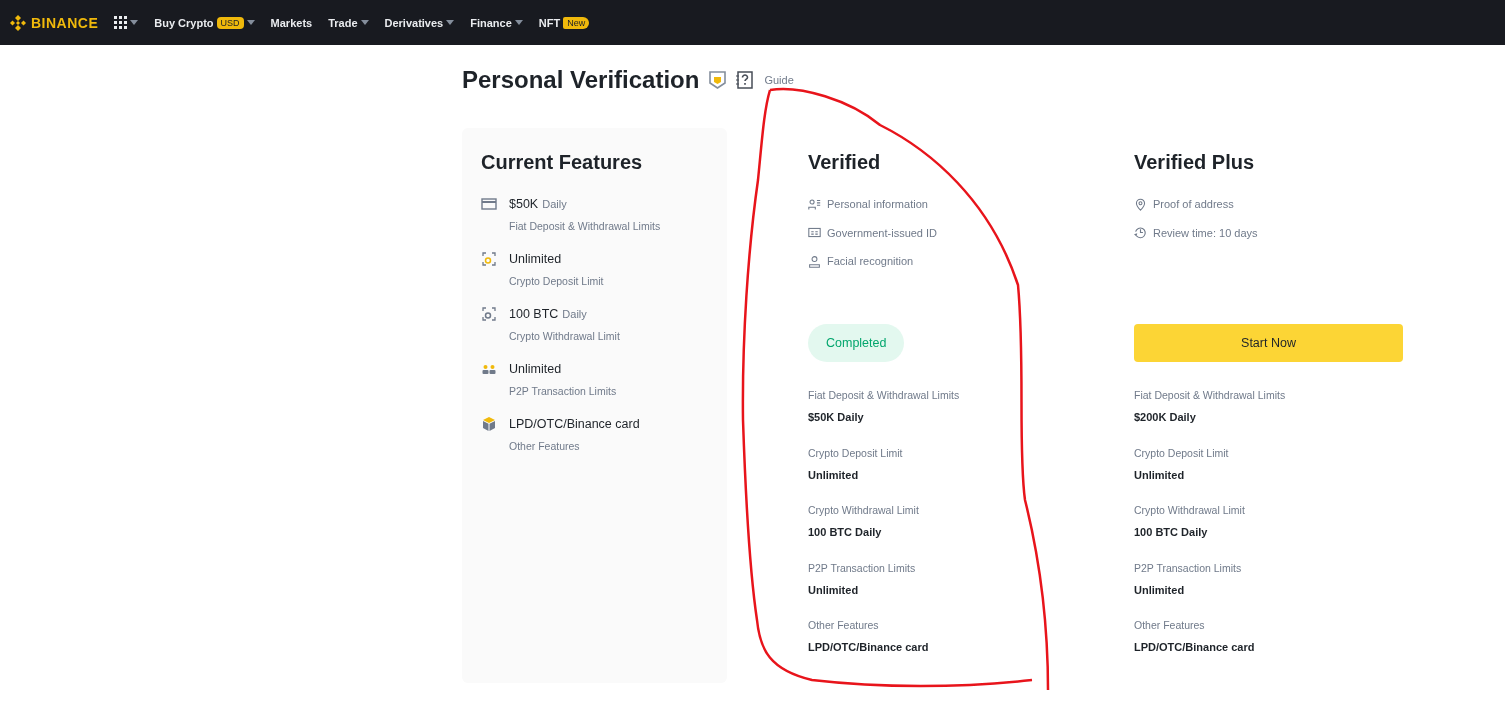 The width and height of the screenshot is (1505, 701). Describe the element at coordinates (538, 204) in the screenshot. I see `feature-value: $50K Daily` at that location.